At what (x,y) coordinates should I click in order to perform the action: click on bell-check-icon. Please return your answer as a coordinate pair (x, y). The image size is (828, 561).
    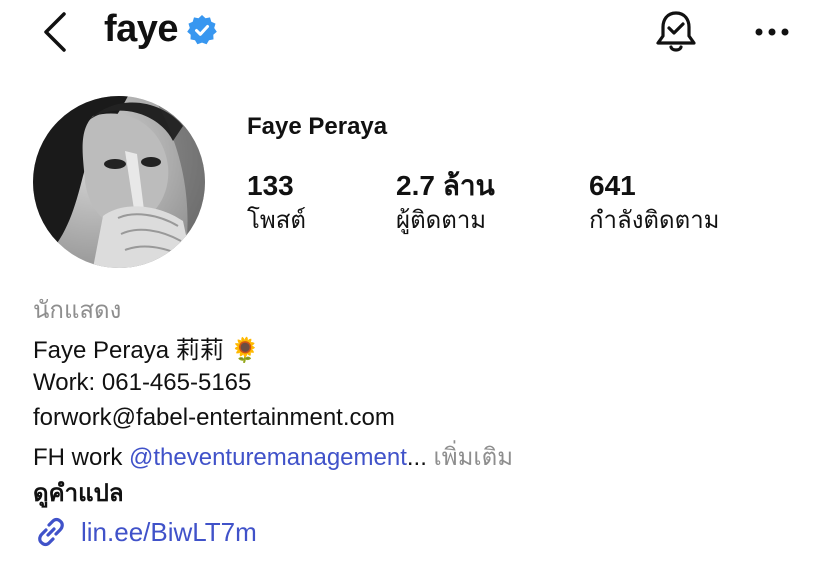
    Looking at the image, I should click on (676, 31).